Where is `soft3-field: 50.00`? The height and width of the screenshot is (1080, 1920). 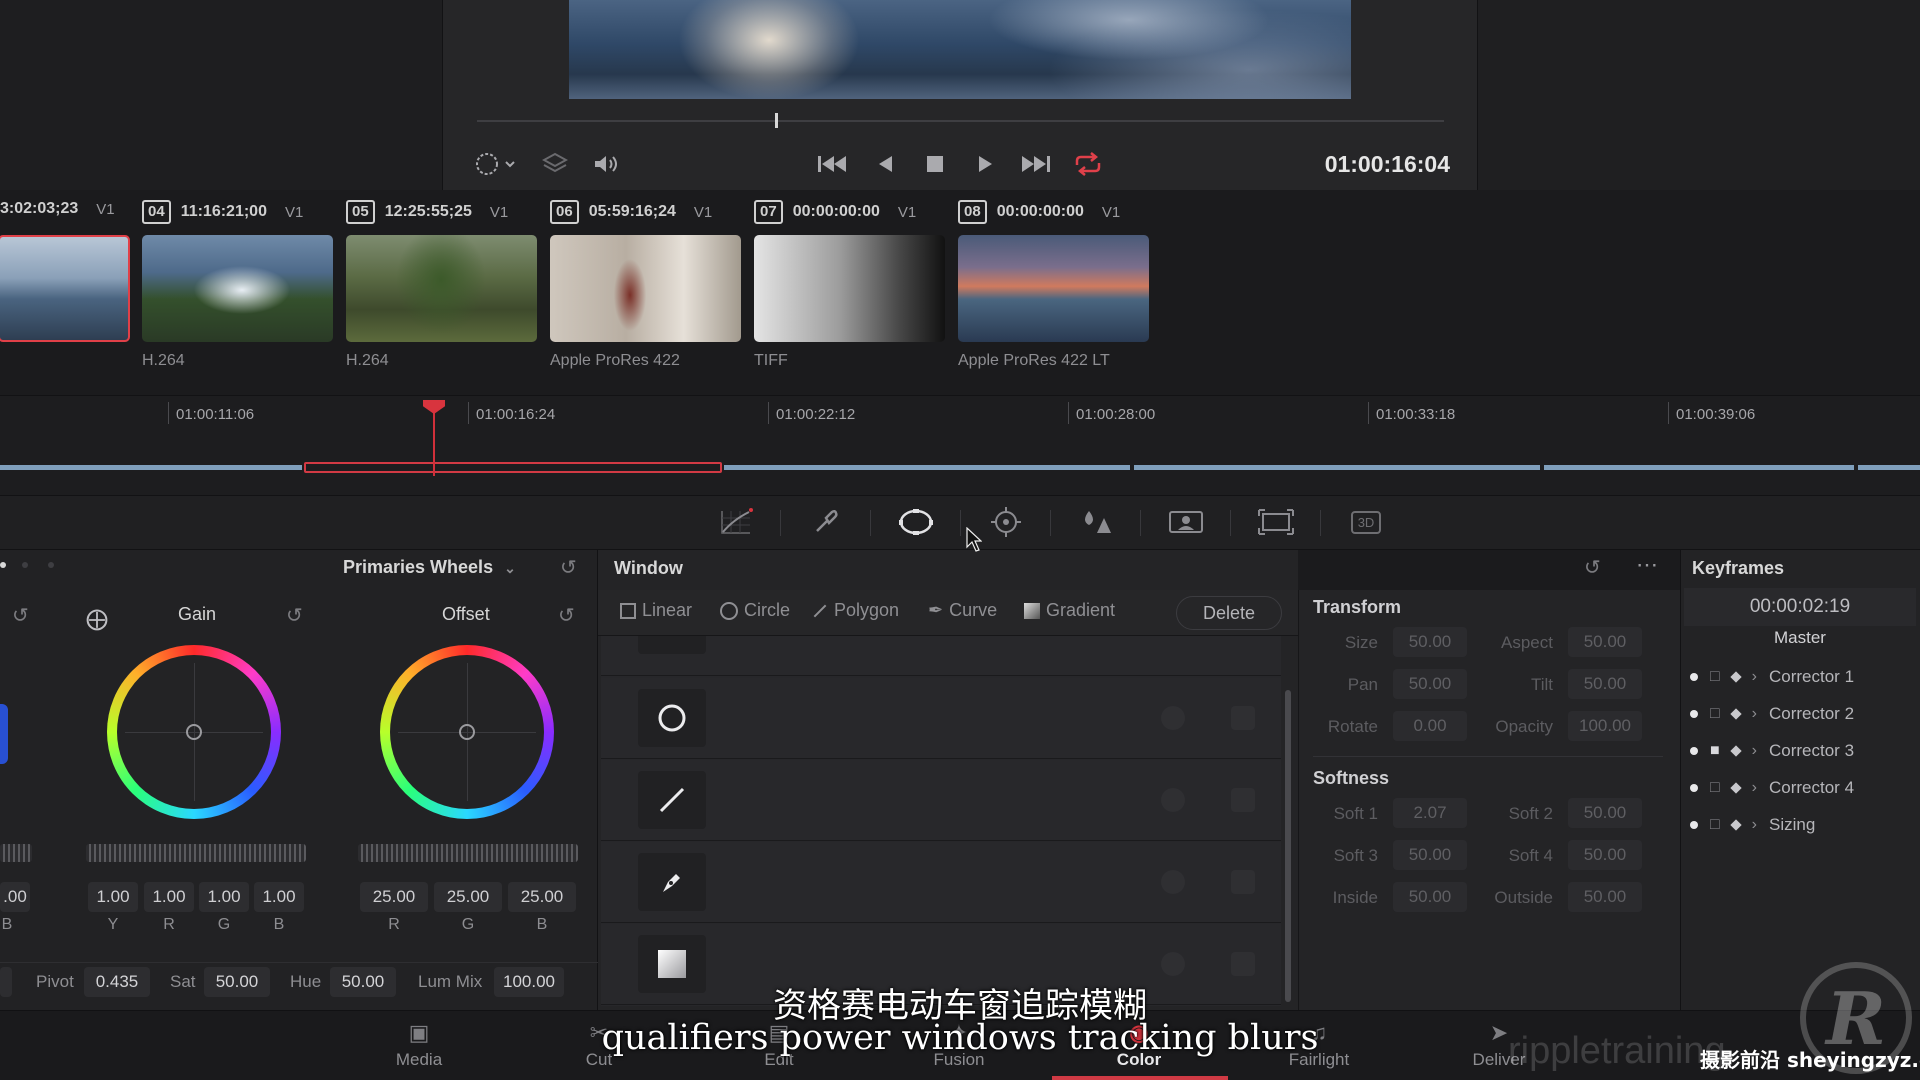 soft3-field: 50.00 is located at coordinates (1430, 855).